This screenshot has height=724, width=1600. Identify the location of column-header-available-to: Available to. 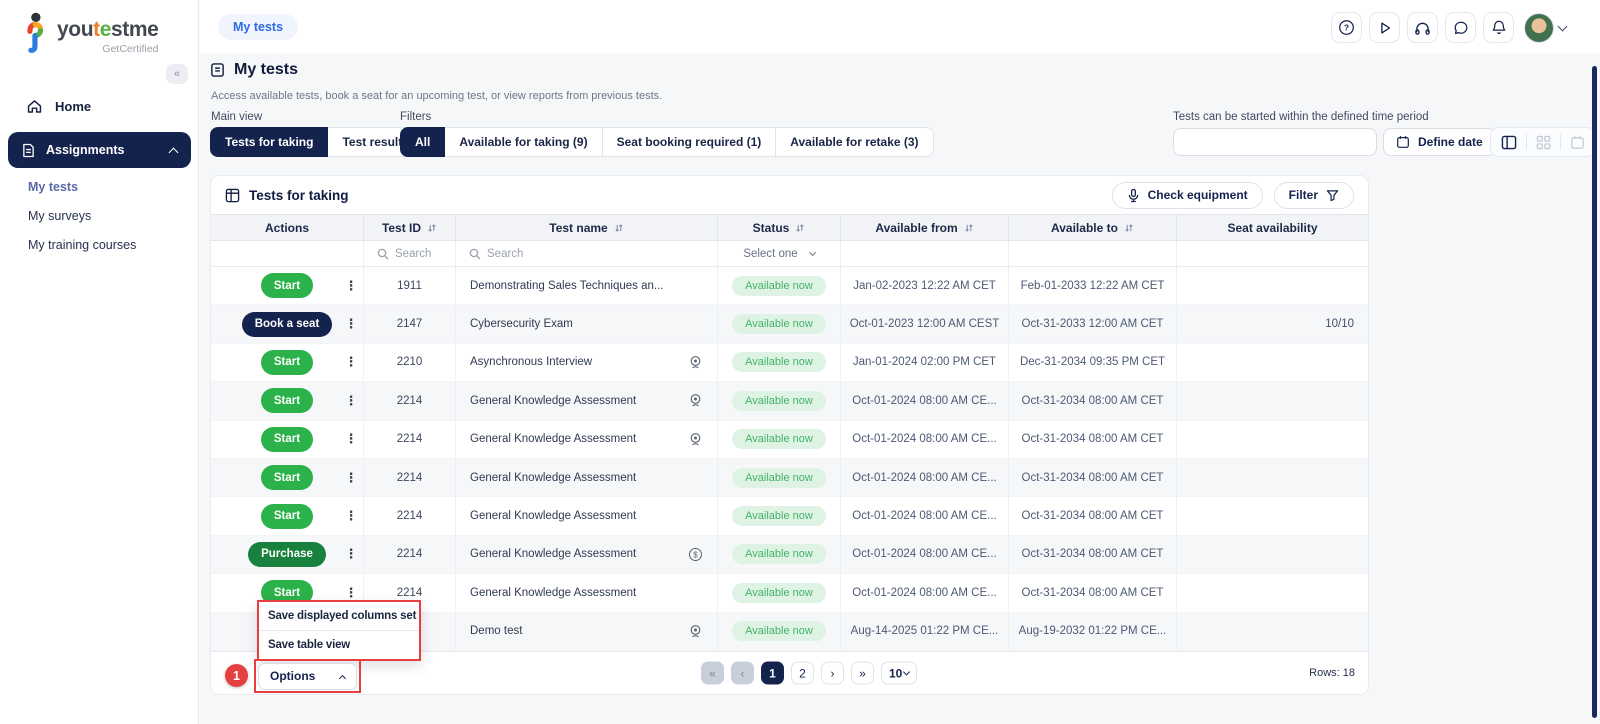
(1093, 227).